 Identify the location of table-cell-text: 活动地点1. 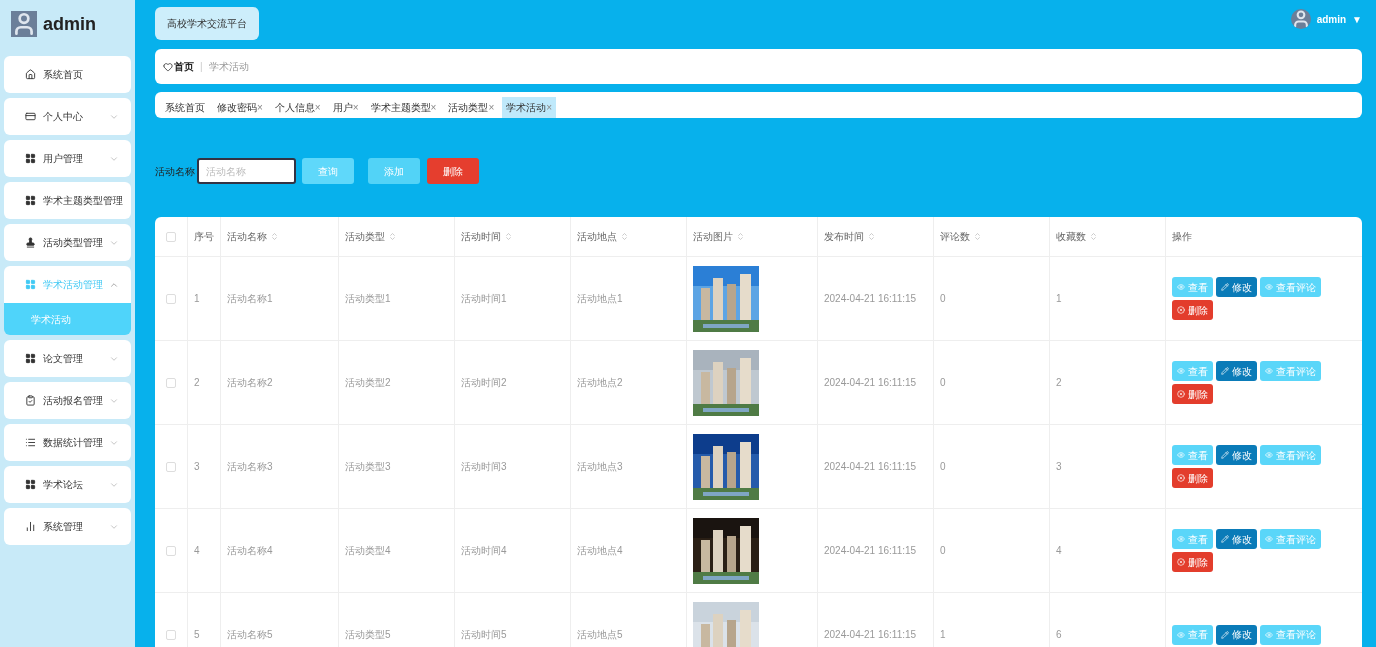
(600, 299).